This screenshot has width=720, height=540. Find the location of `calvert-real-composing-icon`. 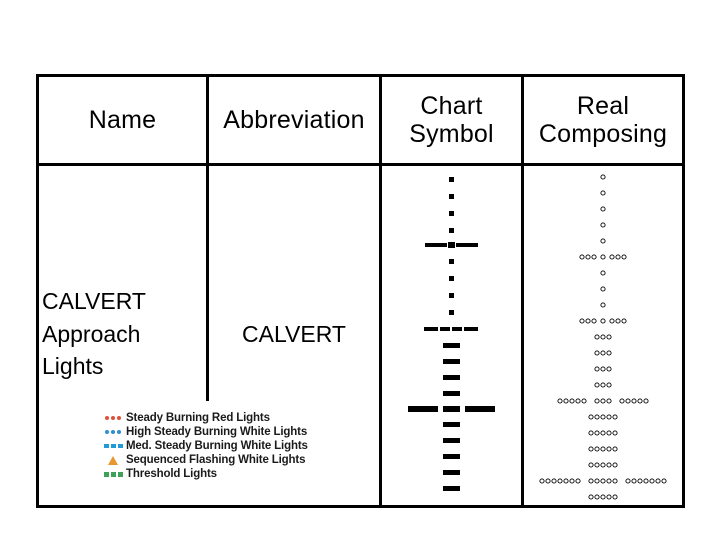

calvert-real-composing-icon is located at coordinates (603, 337).